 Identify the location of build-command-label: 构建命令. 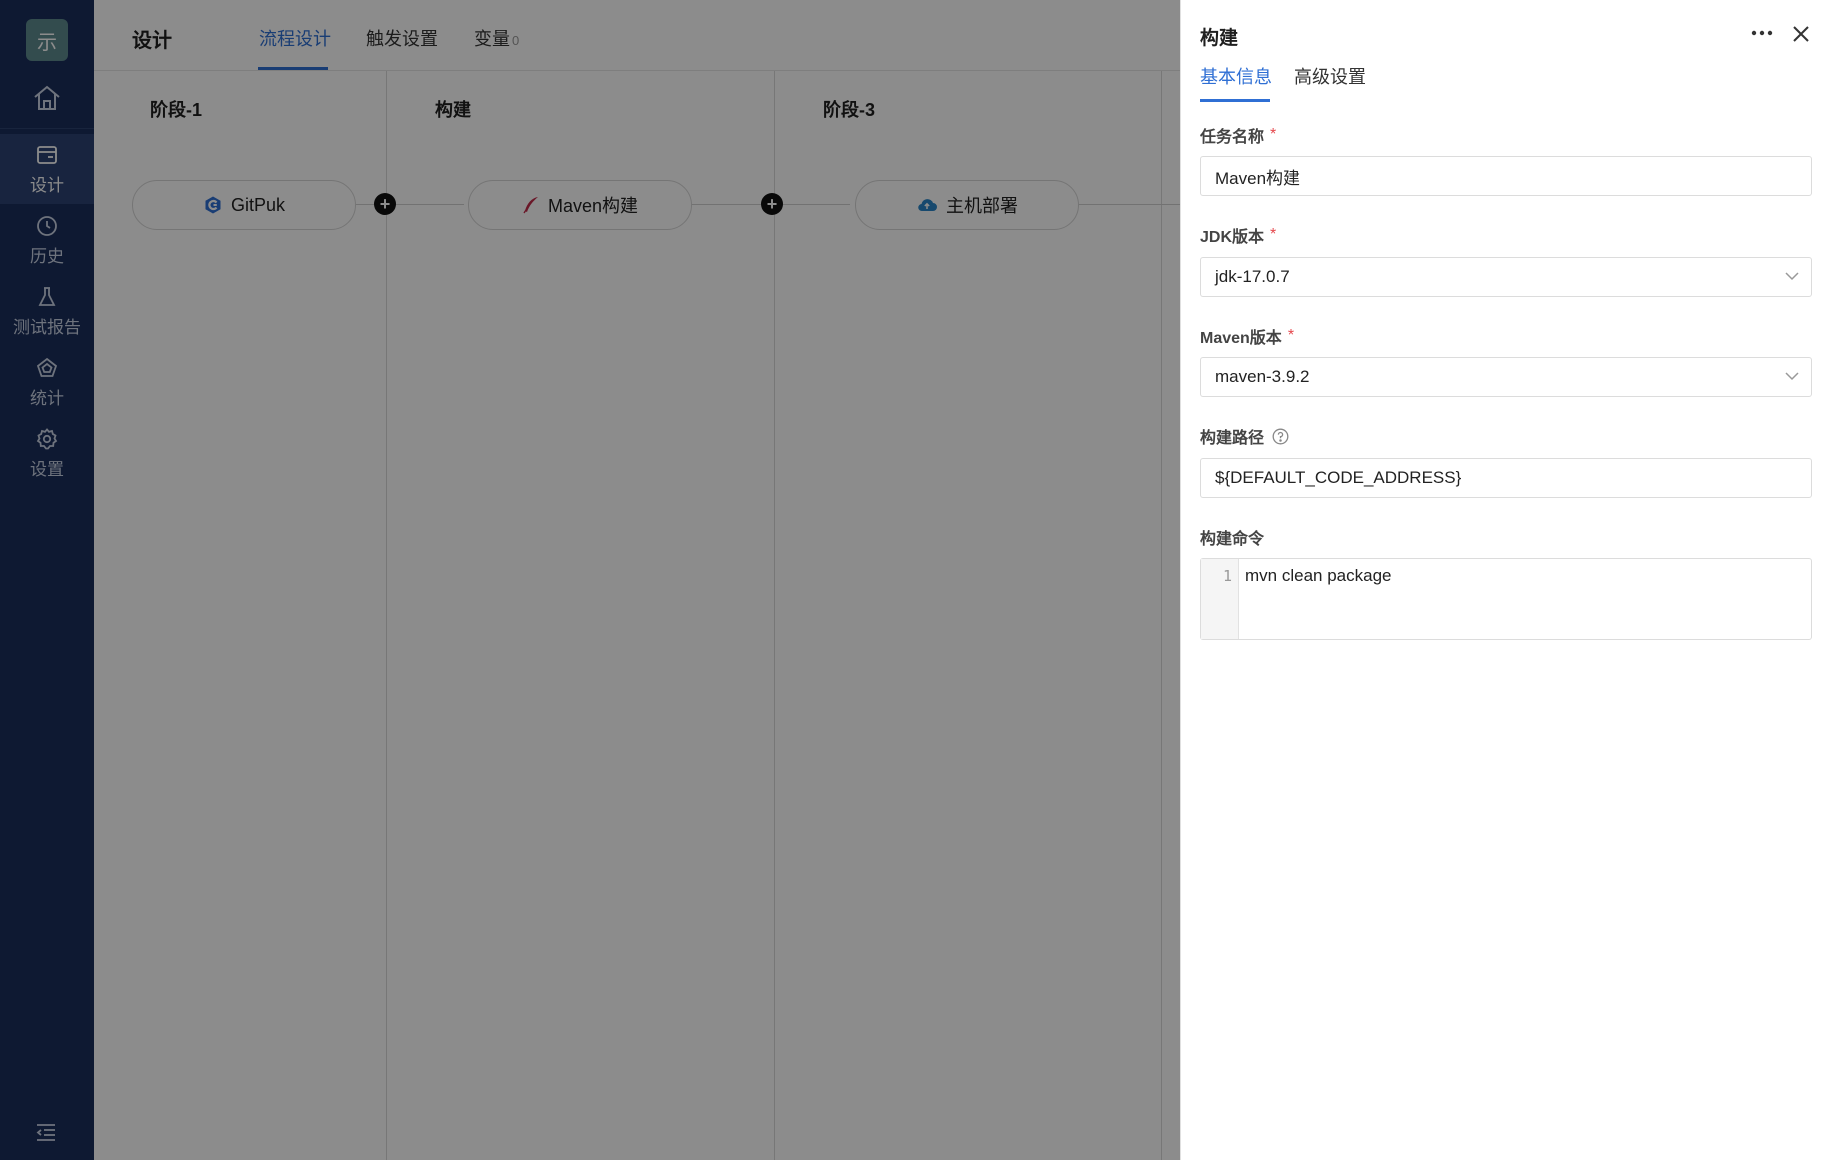
(1232, 537).